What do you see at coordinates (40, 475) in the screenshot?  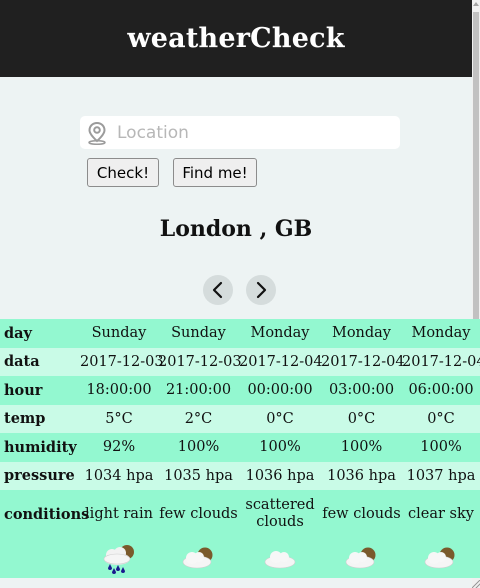 I see `row-label-pressure: pressure` at bounding box center [40, 475].